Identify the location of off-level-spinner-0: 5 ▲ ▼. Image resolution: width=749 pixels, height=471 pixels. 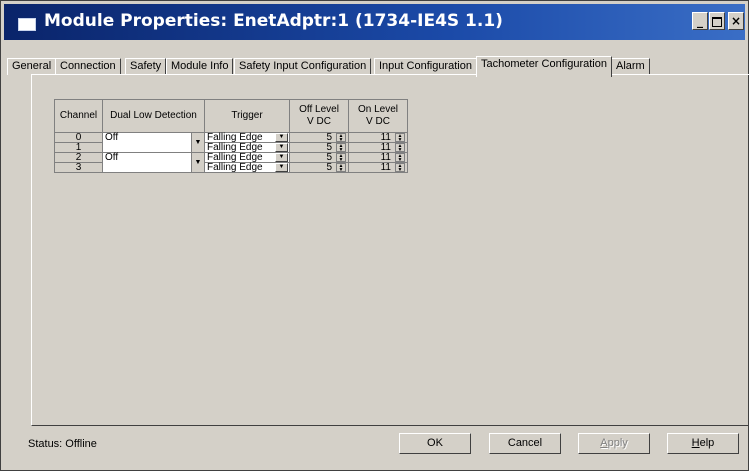
(319, 137).